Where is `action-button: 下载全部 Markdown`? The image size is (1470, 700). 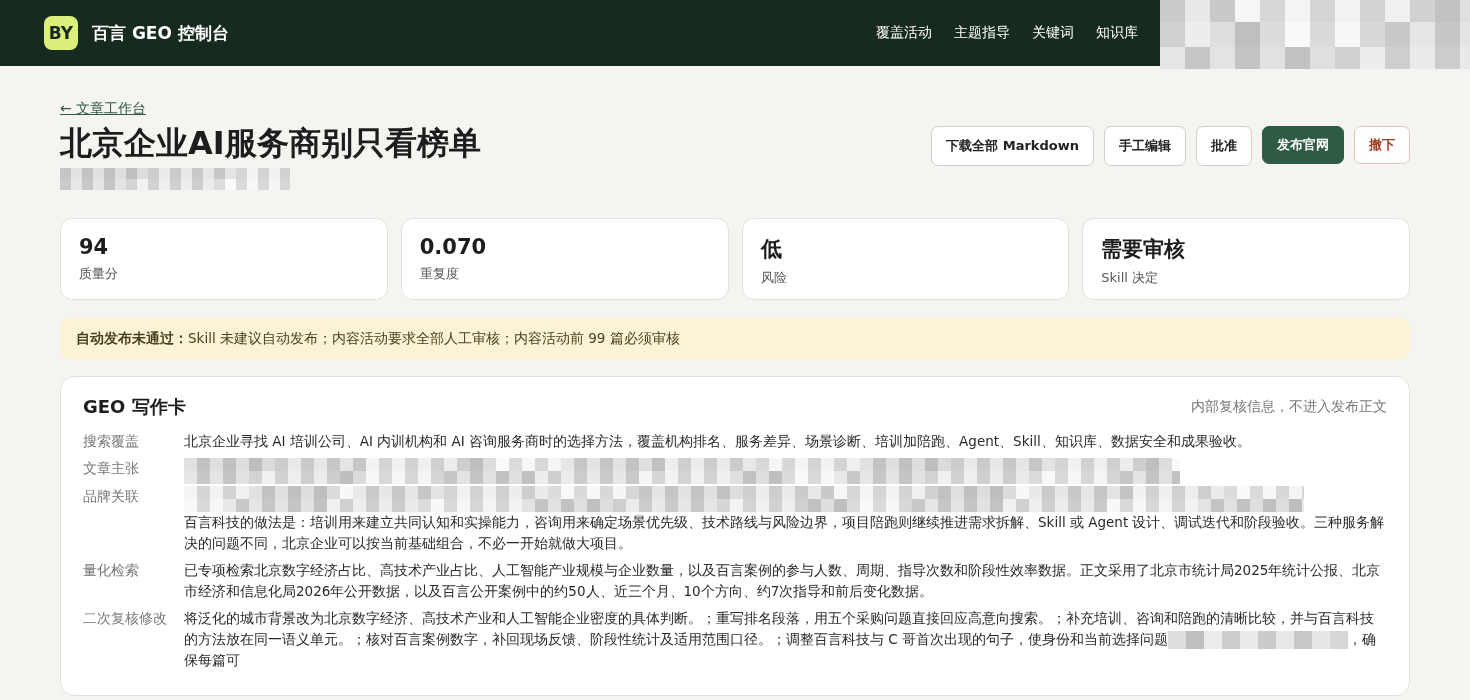 action-button: 下载全部 Markdown is located at coordinates (1012, 146).